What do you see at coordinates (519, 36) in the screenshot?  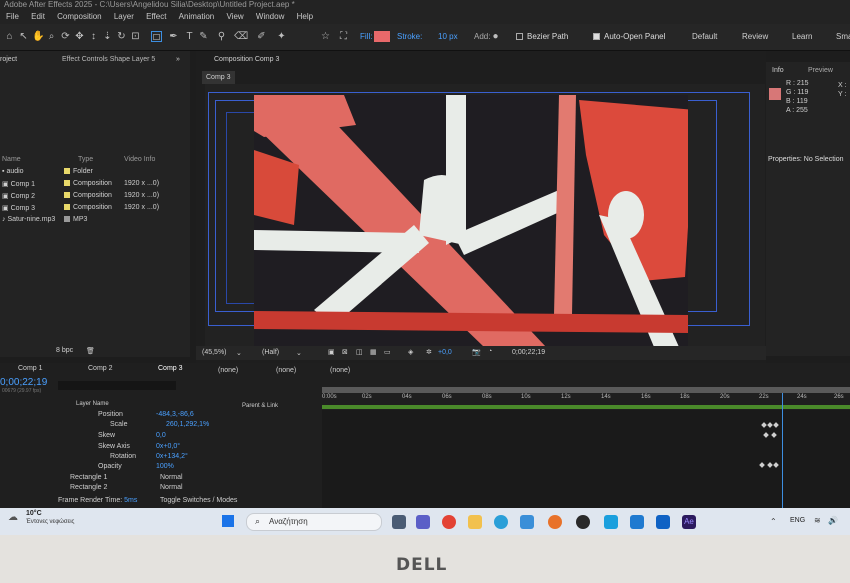 I see `bezier-path-checkbox` at bounding box center [519, 36].